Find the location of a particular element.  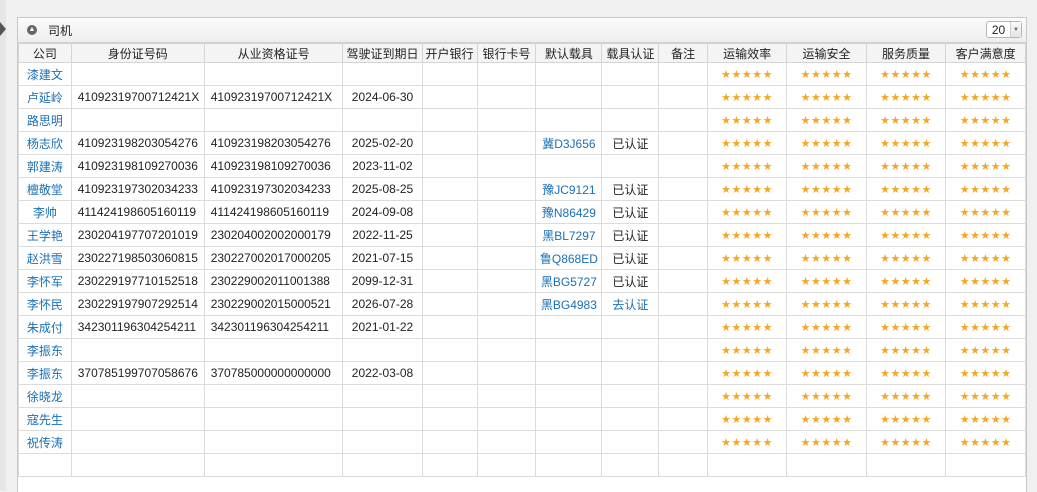

driver-name-link: 祝传涛 is located at coordinates (45, 442).